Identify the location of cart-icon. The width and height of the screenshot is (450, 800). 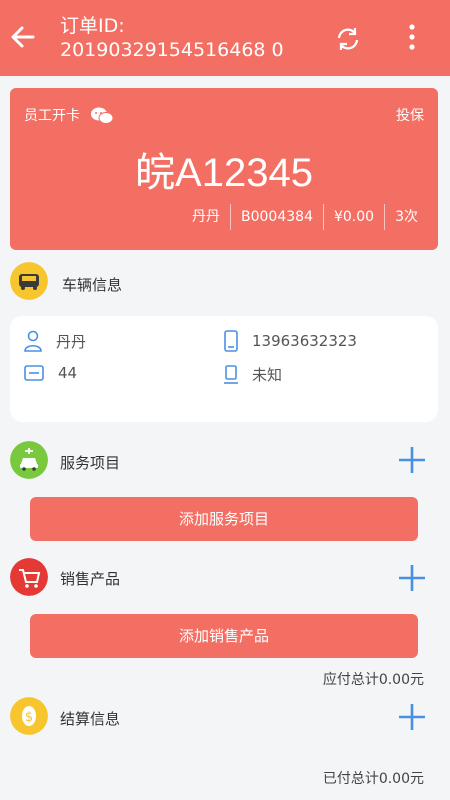
(29, 577).